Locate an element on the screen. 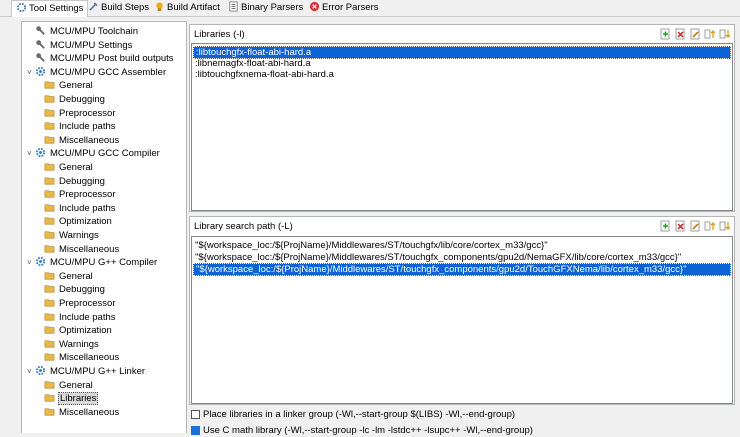  tree-item-mcu-mpu-gcc-compiler: ˅ MCU/MPU GCC Compiler is located at coordinates (94, 153).